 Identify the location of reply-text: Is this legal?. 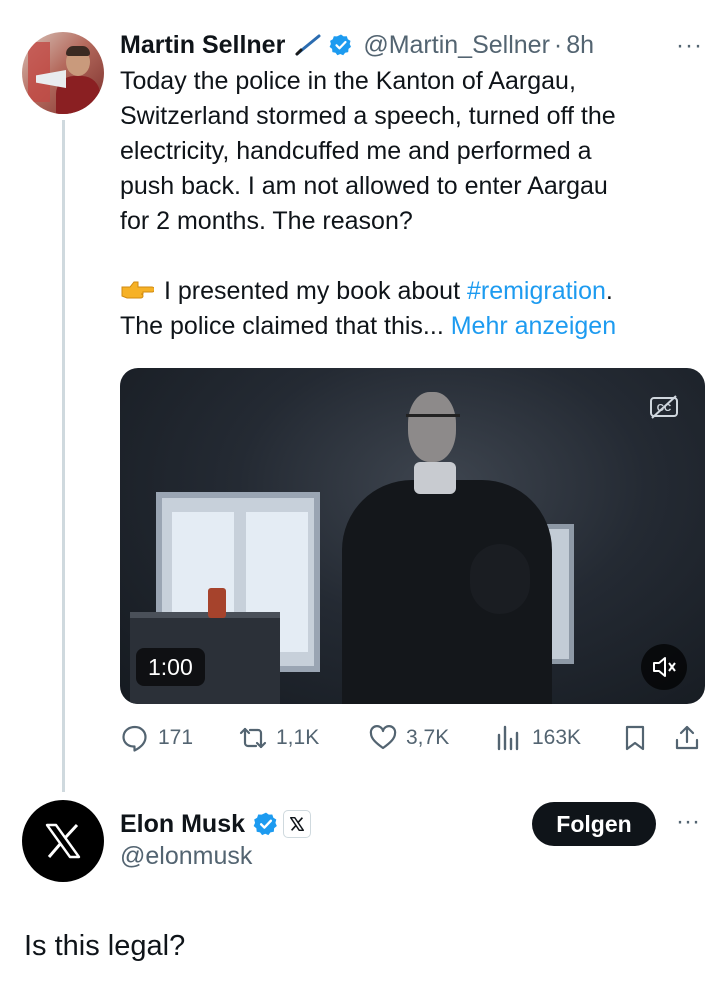
(105, 946).